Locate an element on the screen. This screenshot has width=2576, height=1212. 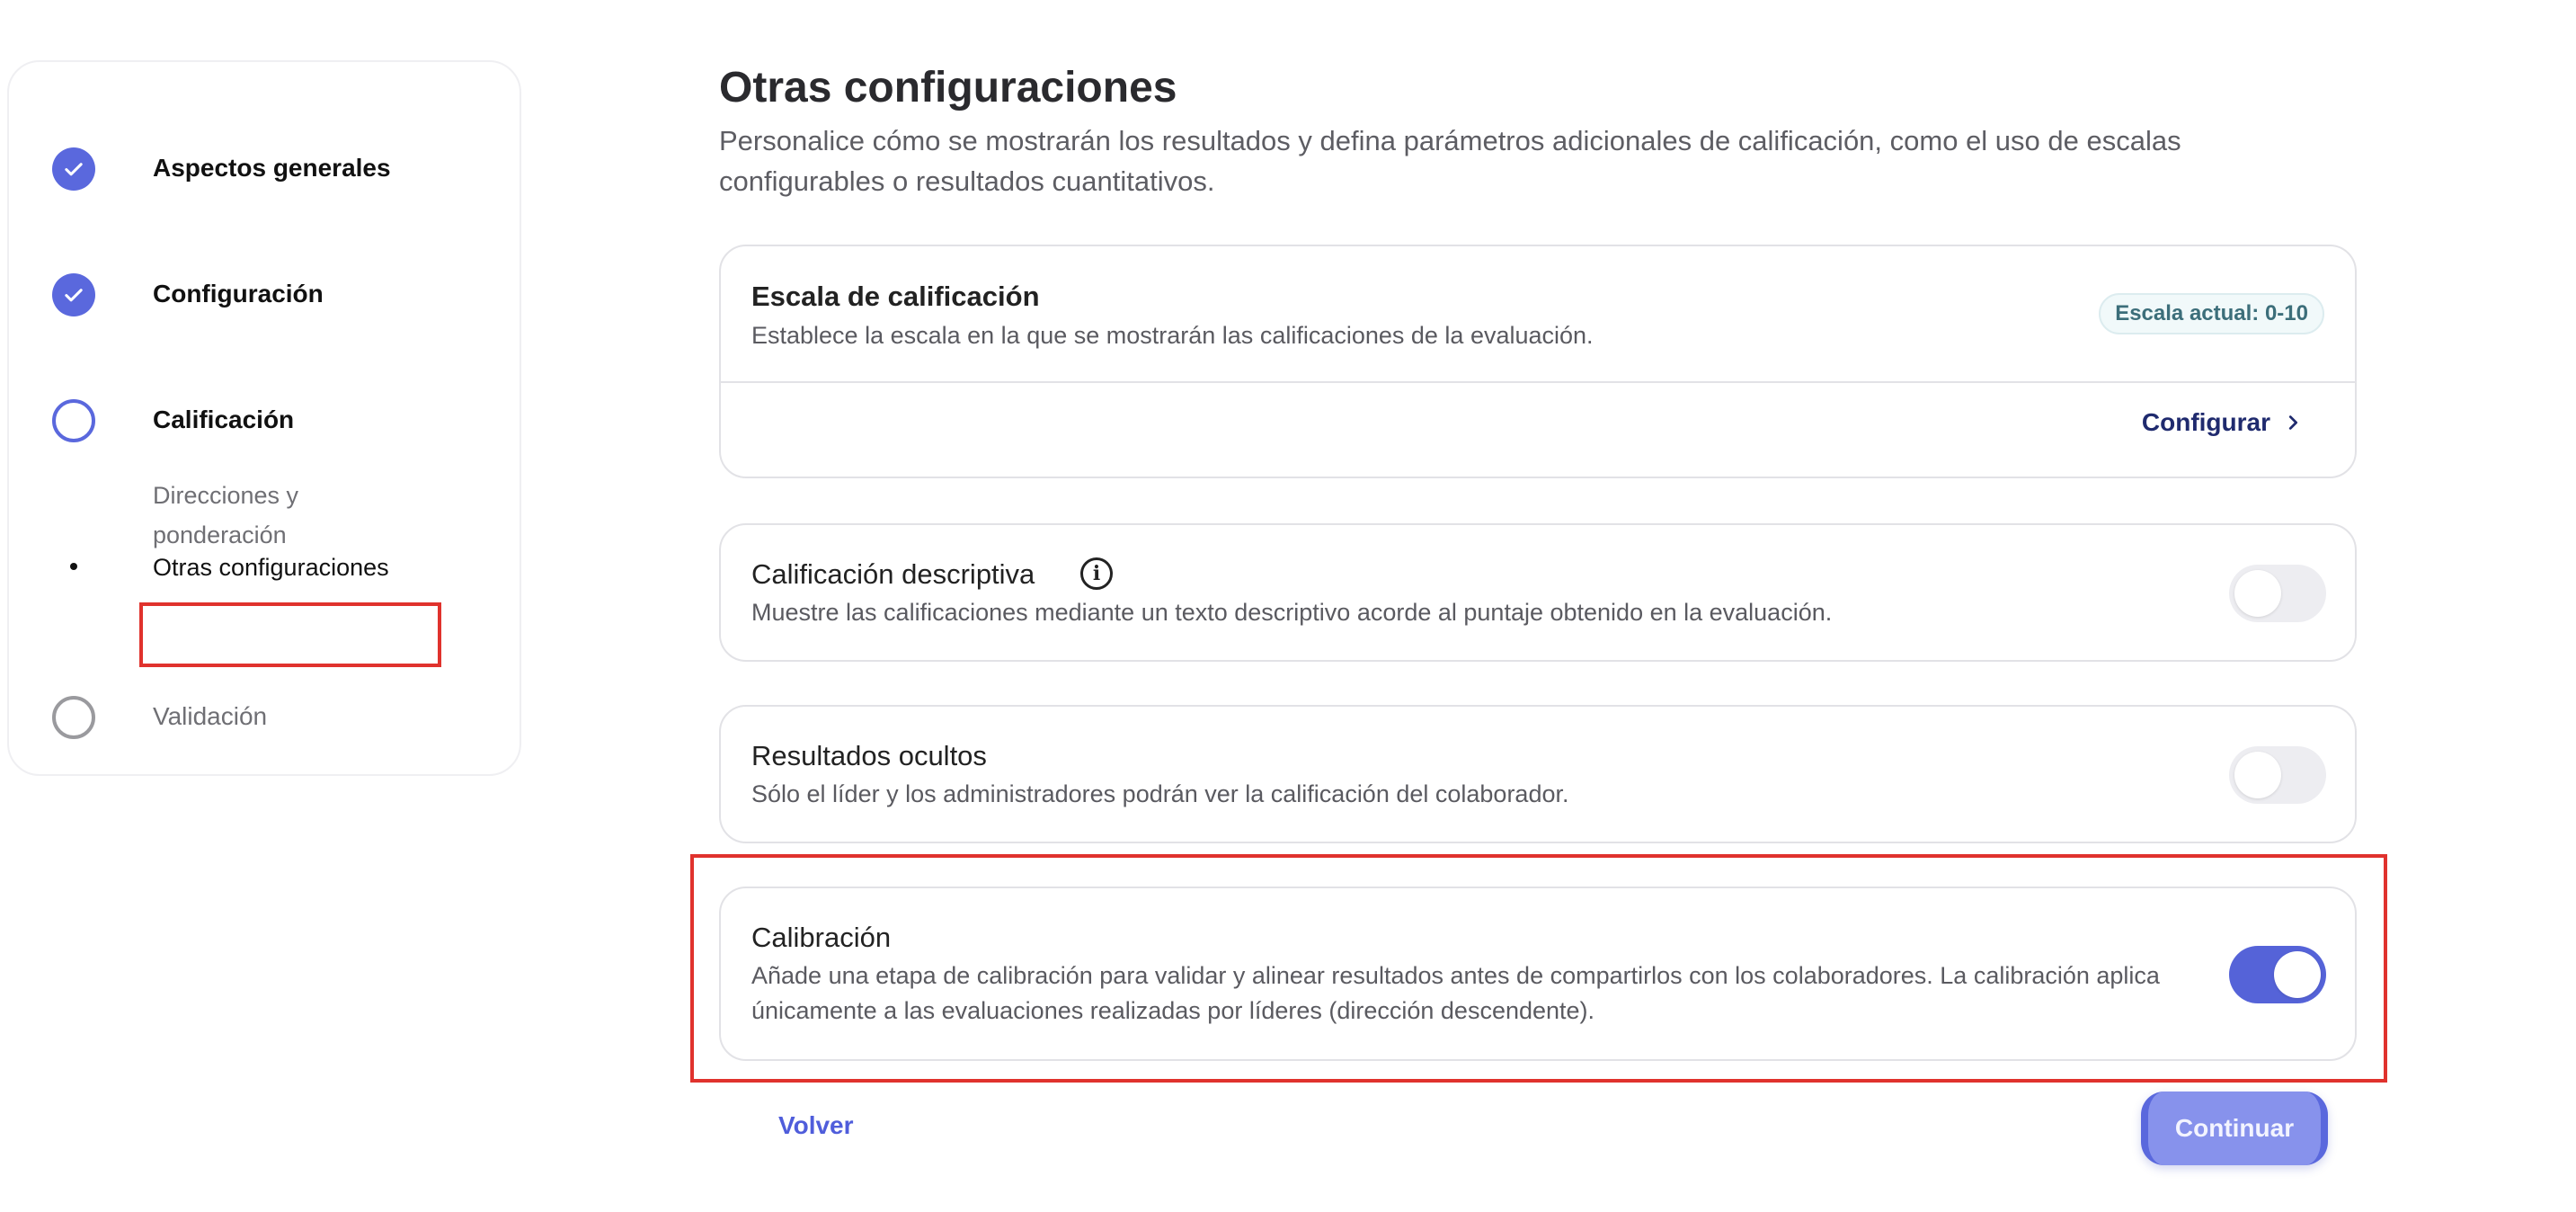
back-button: Volver is located at coordinates (816, 1125).